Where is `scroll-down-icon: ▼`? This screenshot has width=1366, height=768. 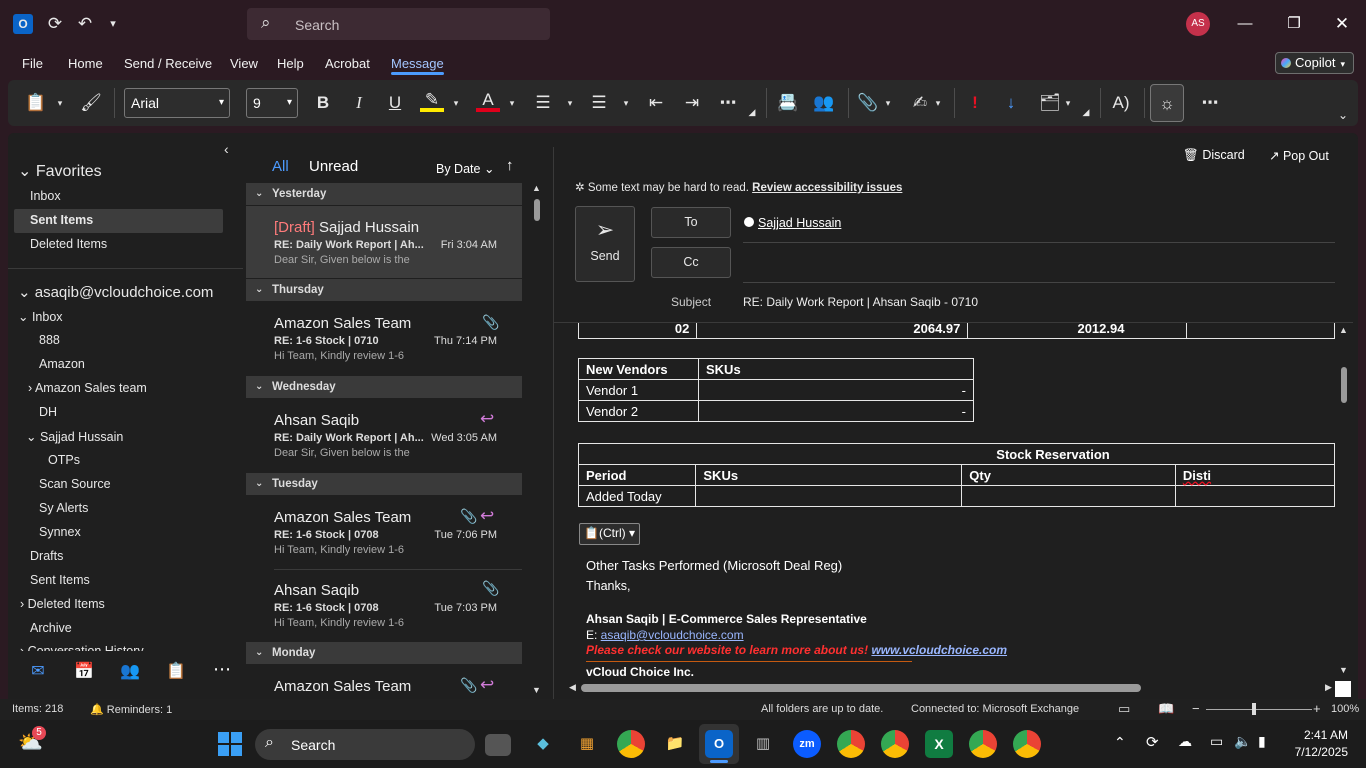
scroll-down-icon: ▼ is located at coordinates (1343, 670).